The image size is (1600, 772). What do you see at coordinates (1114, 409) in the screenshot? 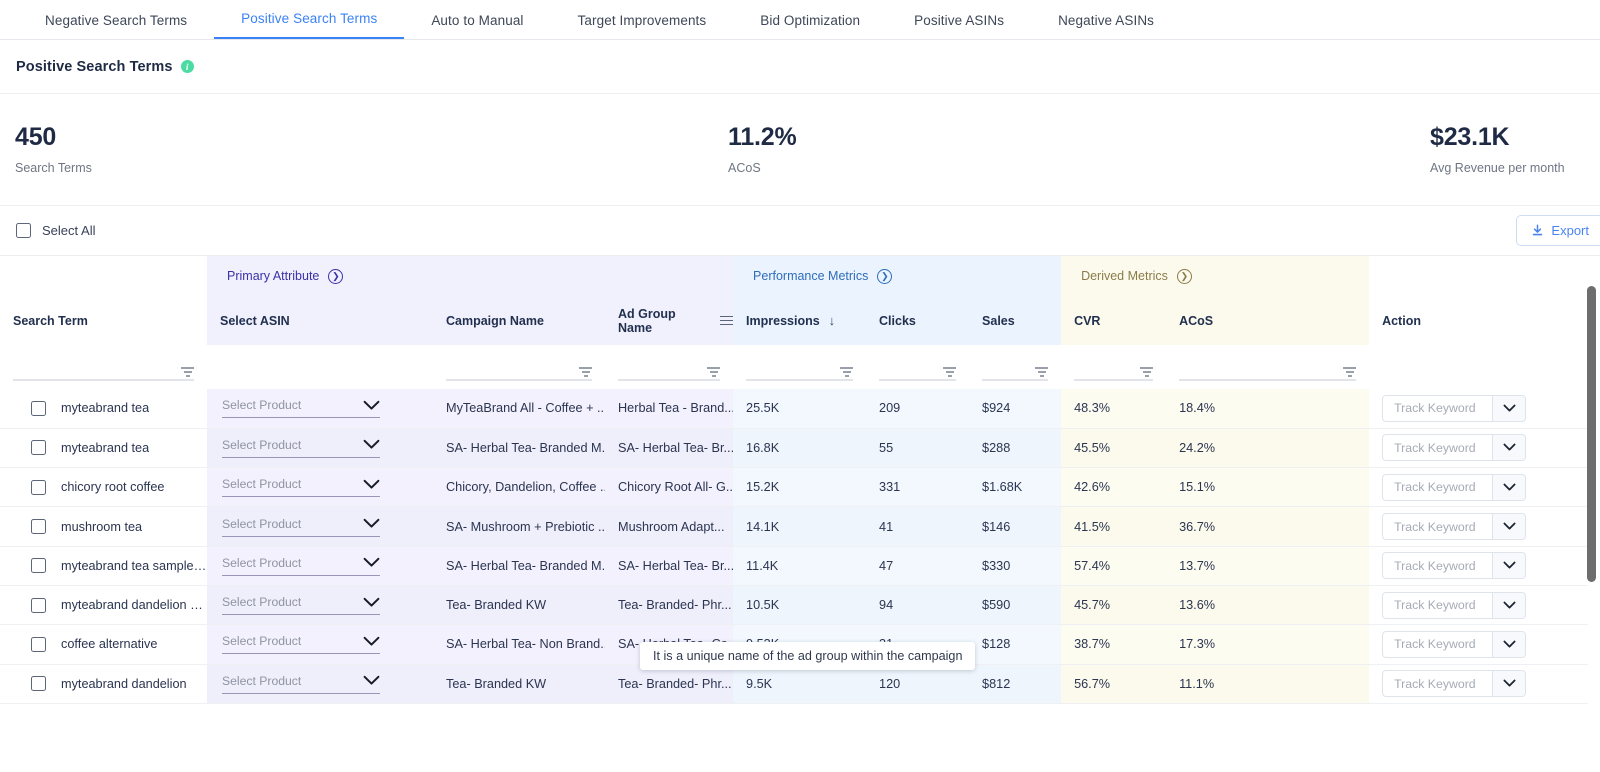
I see `cell-cvr: 48.3%` at bounding box center [1114, 409].